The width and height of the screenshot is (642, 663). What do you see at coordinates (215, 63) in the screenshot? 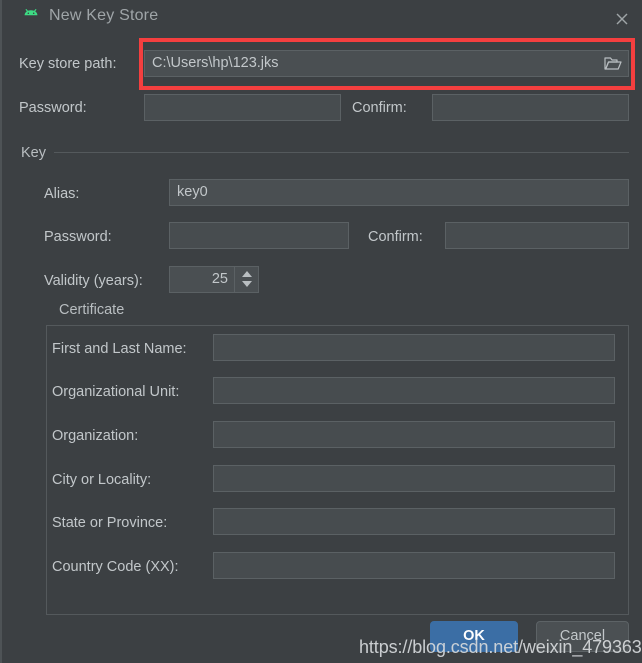
I see `key-store-path-value: C:\Users\hp\123.jks` at bounding box center [215, 63].